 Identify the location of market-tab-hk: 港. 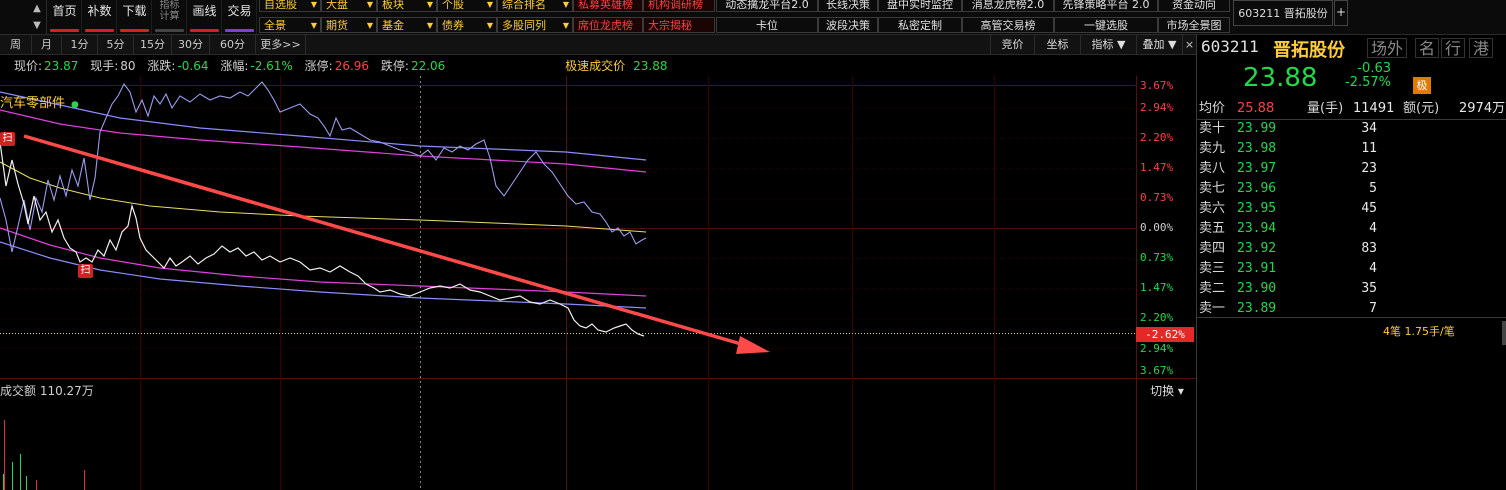
(1481, 48).